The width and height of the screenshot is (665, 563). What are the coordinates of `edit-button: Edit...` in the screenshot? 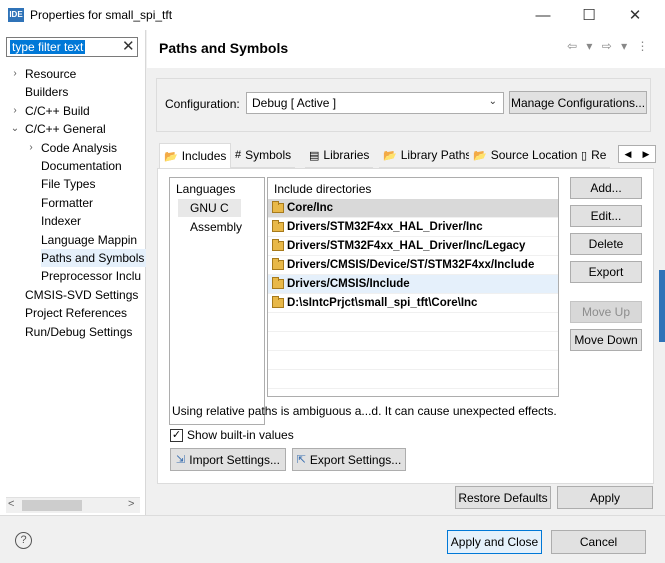 It's located at (606, 216).